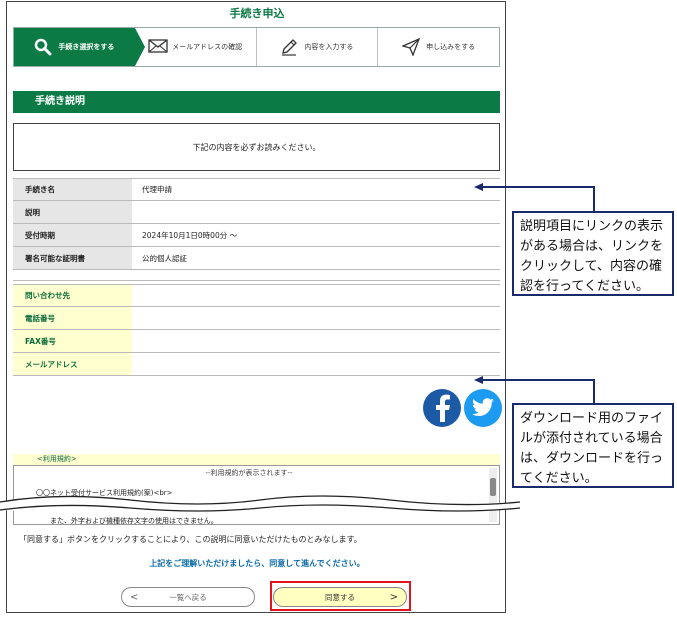 This screenshot has width=677, height=617. Describe the element at coordinates (256, 102) in the screenshot. I see `section-header: 手続き説明` at that location.